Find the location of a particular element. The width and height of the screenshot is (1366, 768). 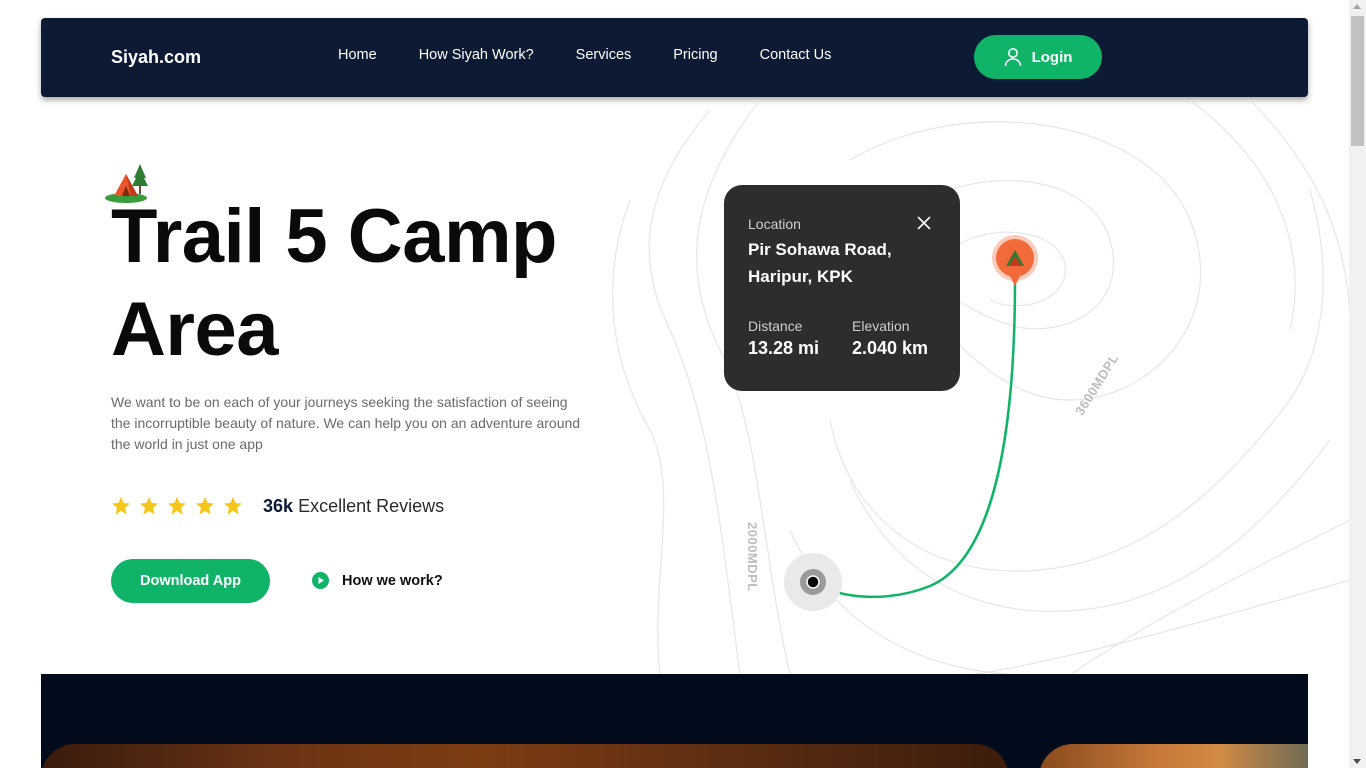

rating-stars is located at coordinates (177, 506).